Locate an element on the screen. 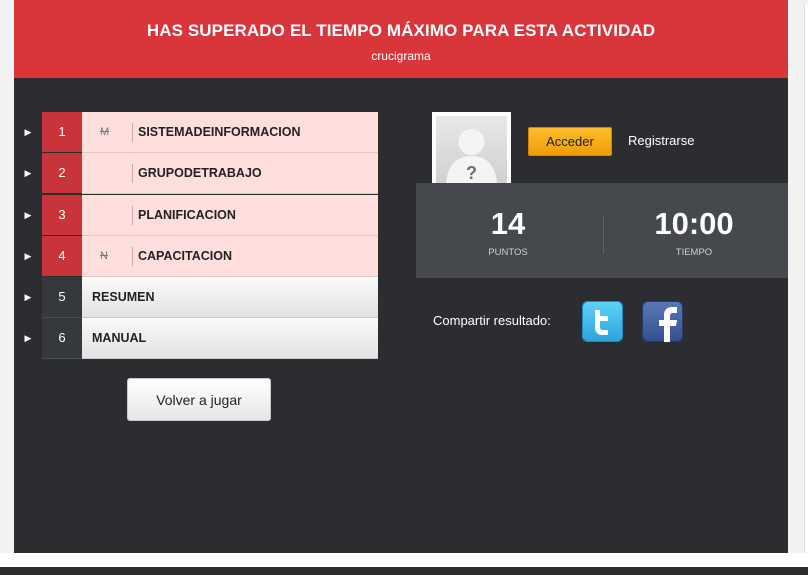  register-link: Registrarse is located at coordinates (661, 140).